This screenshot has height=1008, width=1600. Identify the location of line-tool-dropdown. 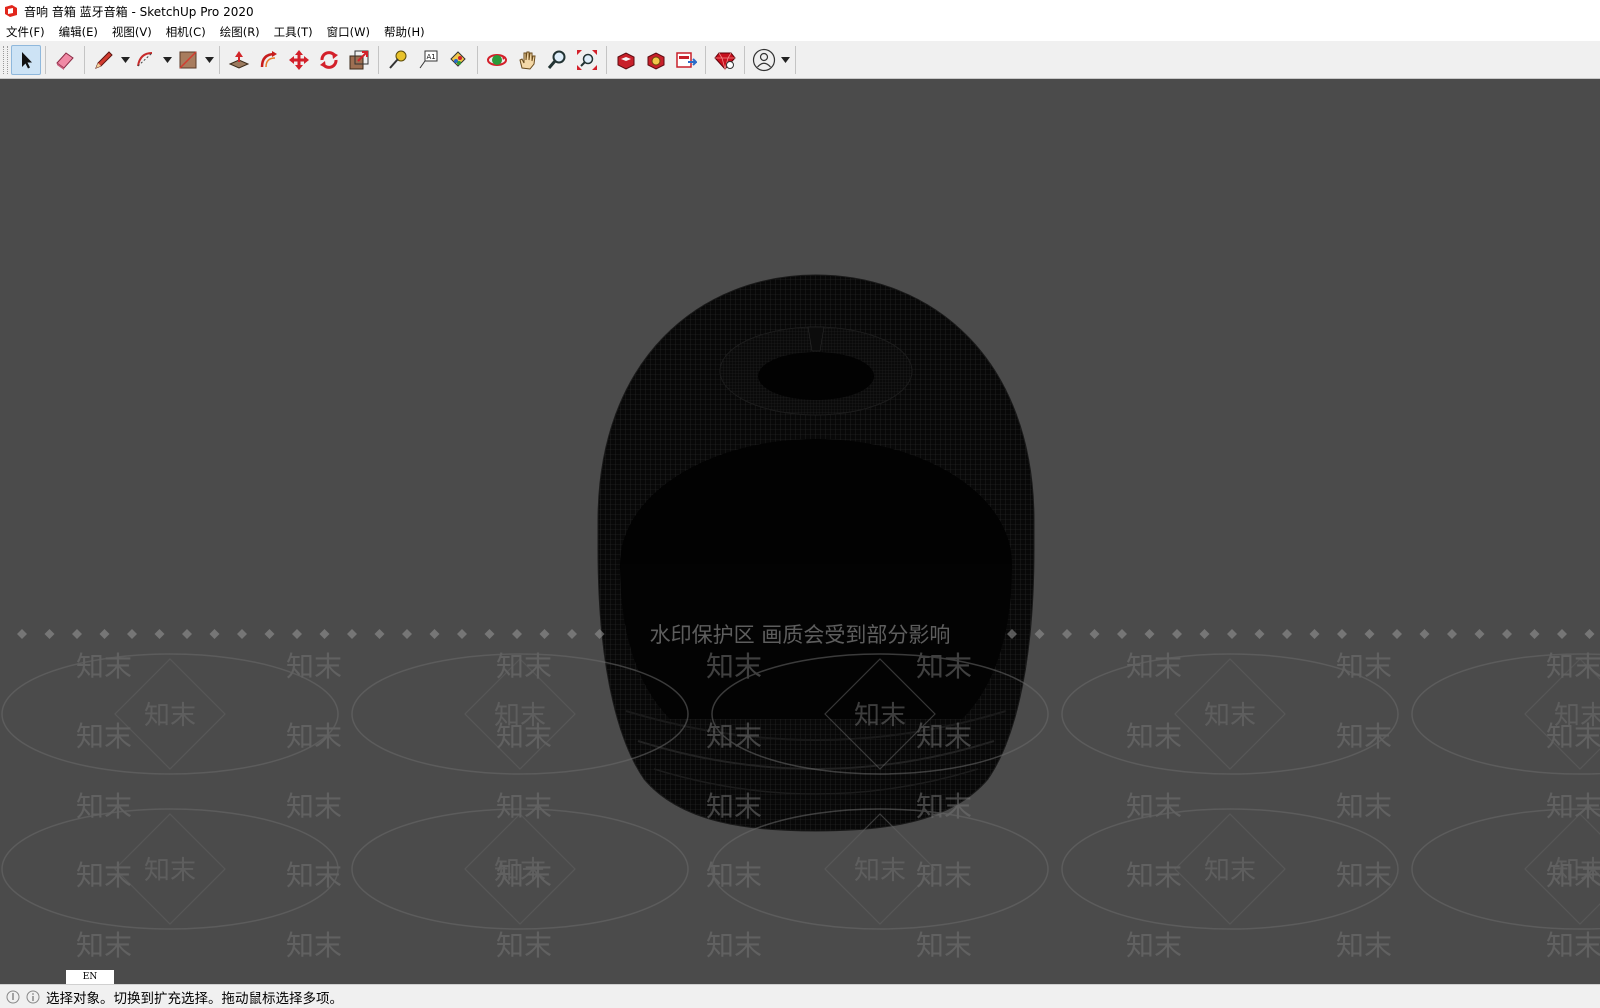
(125, 60).